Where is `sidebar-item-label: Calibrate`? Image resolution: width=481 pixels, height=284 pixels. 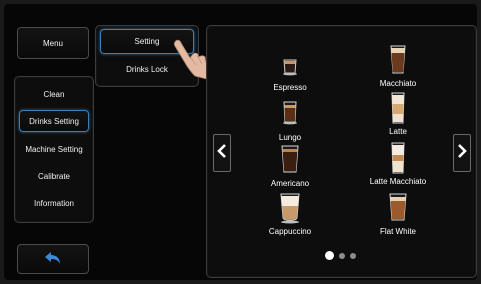
sidebar-item-label: Calibrate is located at coordinates (53, 176).